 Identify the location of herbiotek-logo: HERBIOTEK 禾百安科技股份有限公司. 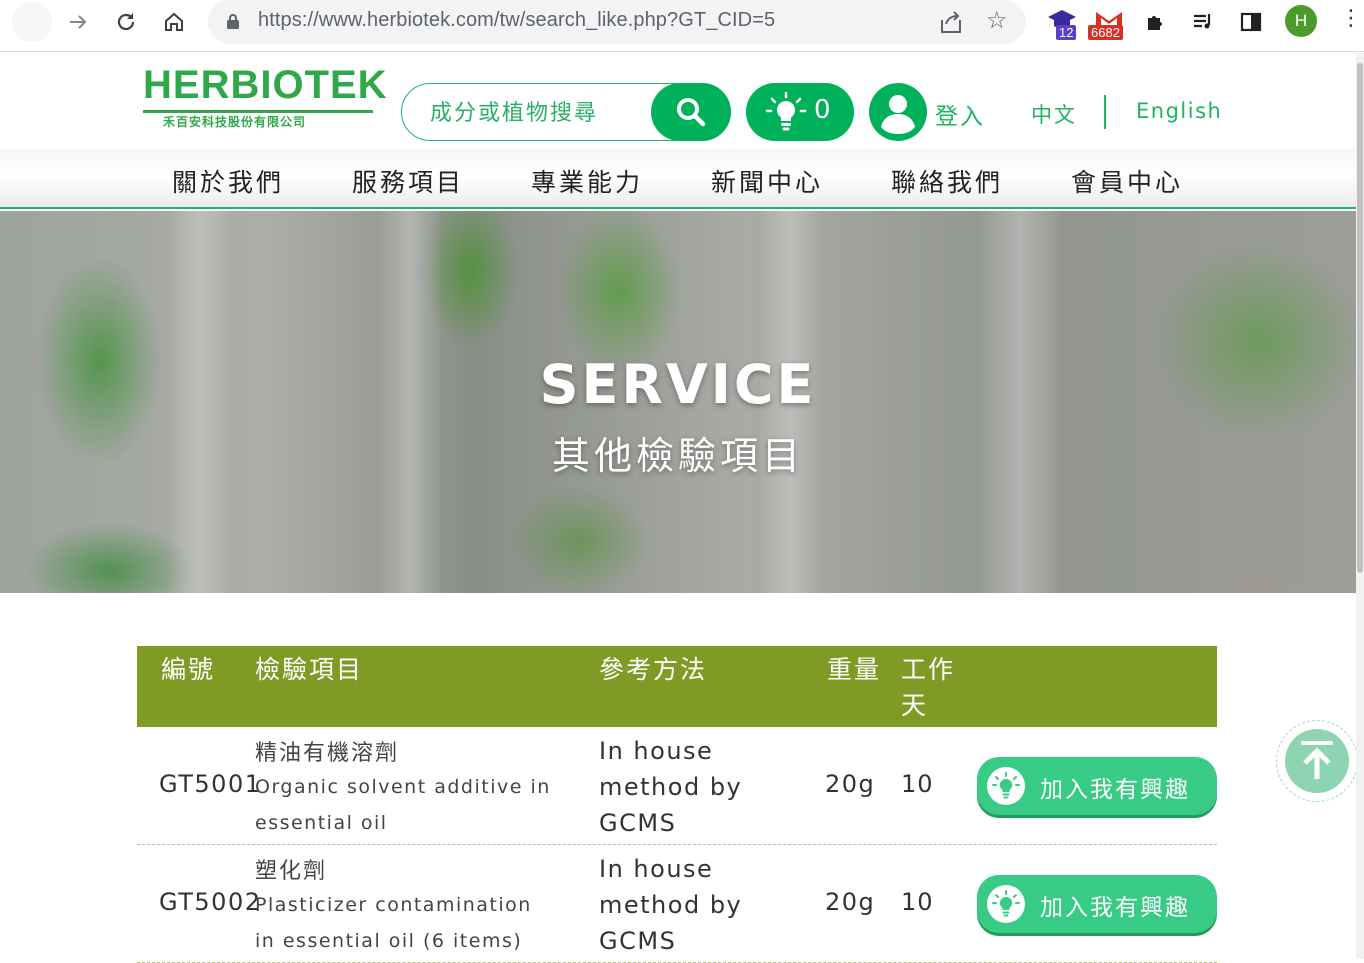
(265, 98).